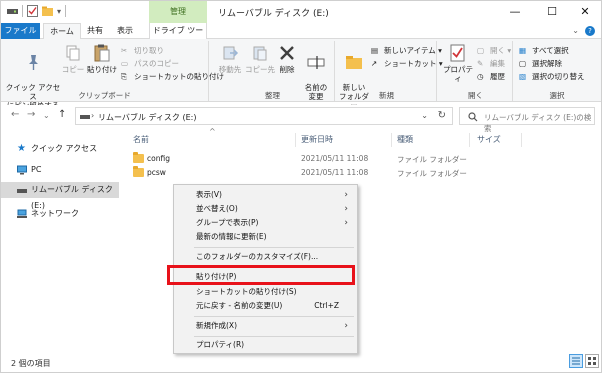 The image size is (602, 373). I want to click on tab-file: ファイル, so click(20, 31).